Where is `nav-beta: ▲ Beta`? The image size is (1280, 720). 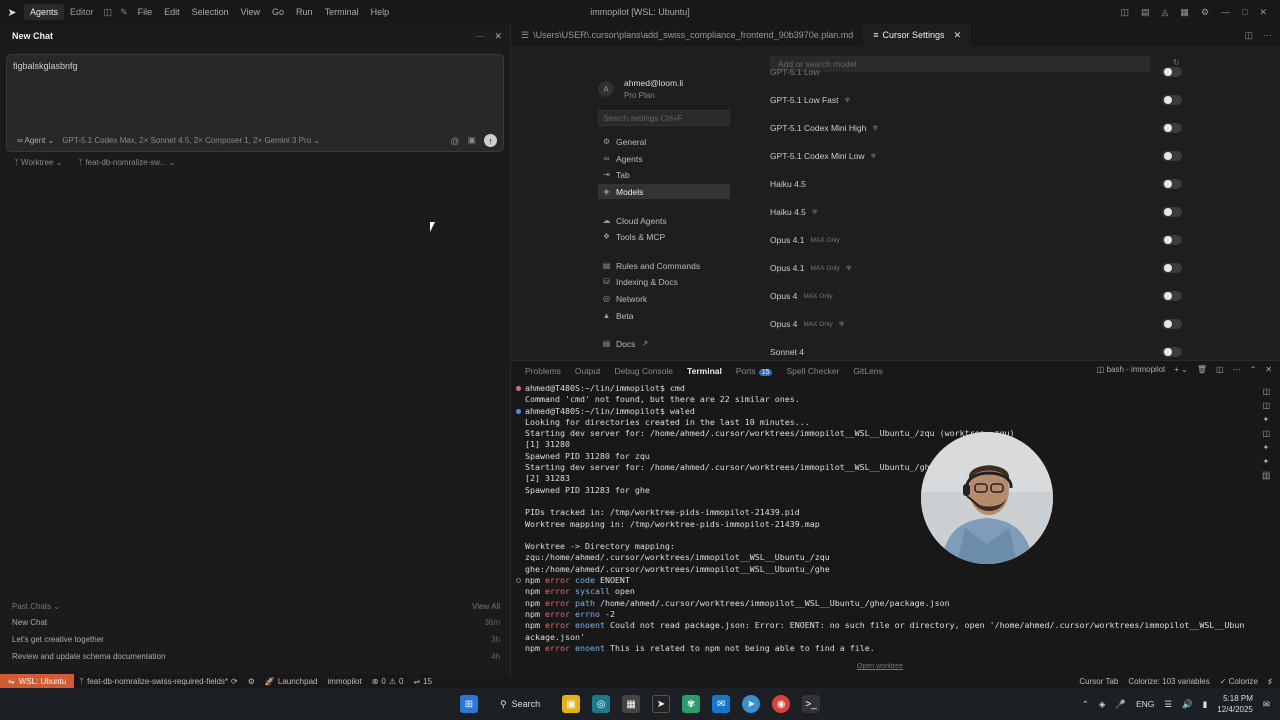 nav-beta: ▲ Beta is located at coordinates (664, 315).